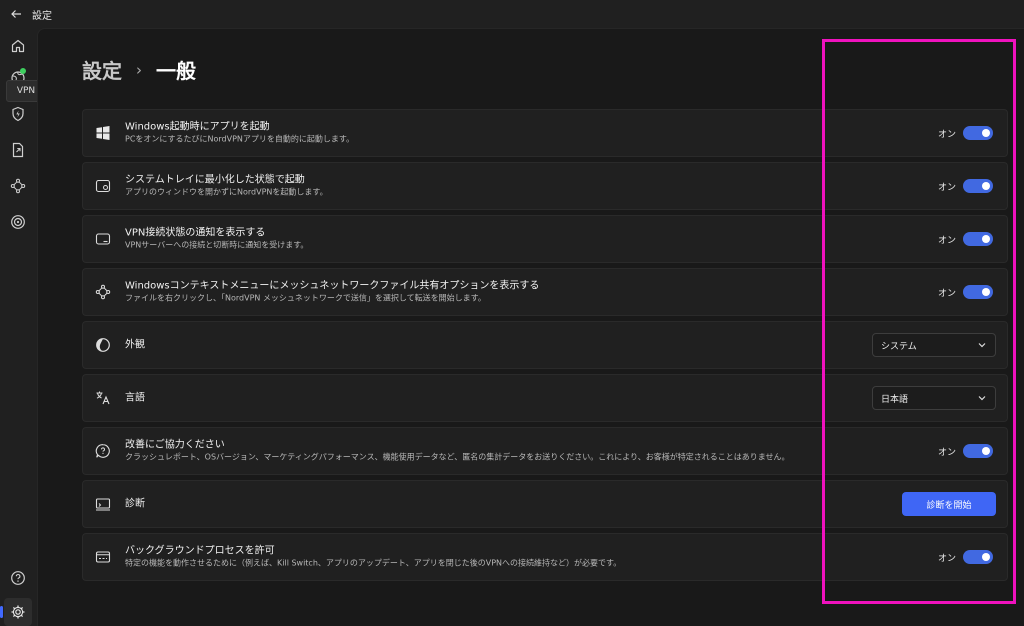  Describe the element at coordinates (512, 14) in the screenshot. I see `title-bar: 設定` at that location.